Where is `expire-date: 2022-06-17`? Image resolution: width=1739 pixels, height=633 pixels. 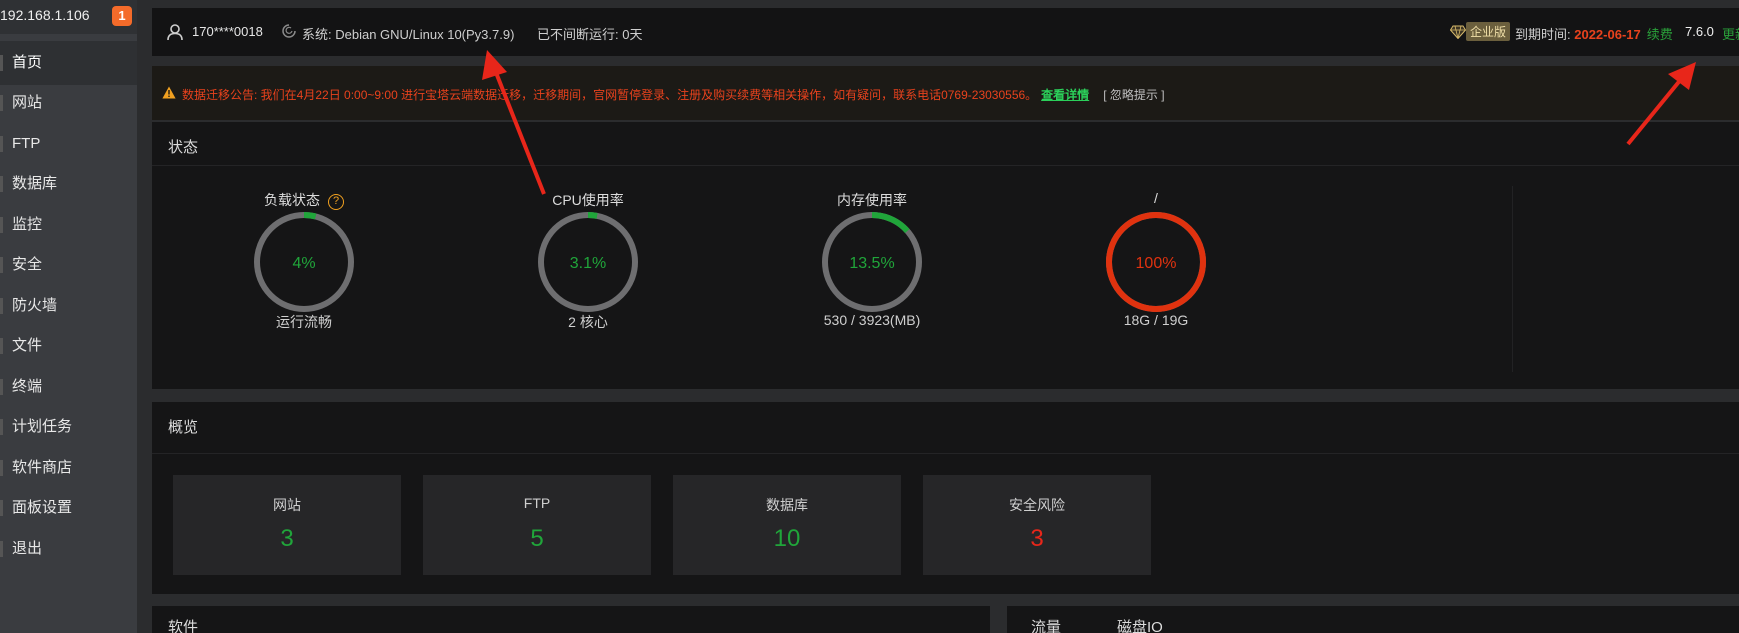 expire-date: 2022-06-17 is located at coordinates (1607, 34).